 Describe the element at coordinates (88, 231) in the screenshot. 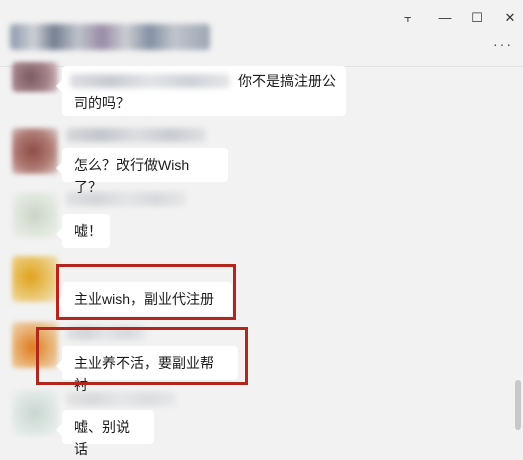

I see `message-text: 嘘！` at that location.